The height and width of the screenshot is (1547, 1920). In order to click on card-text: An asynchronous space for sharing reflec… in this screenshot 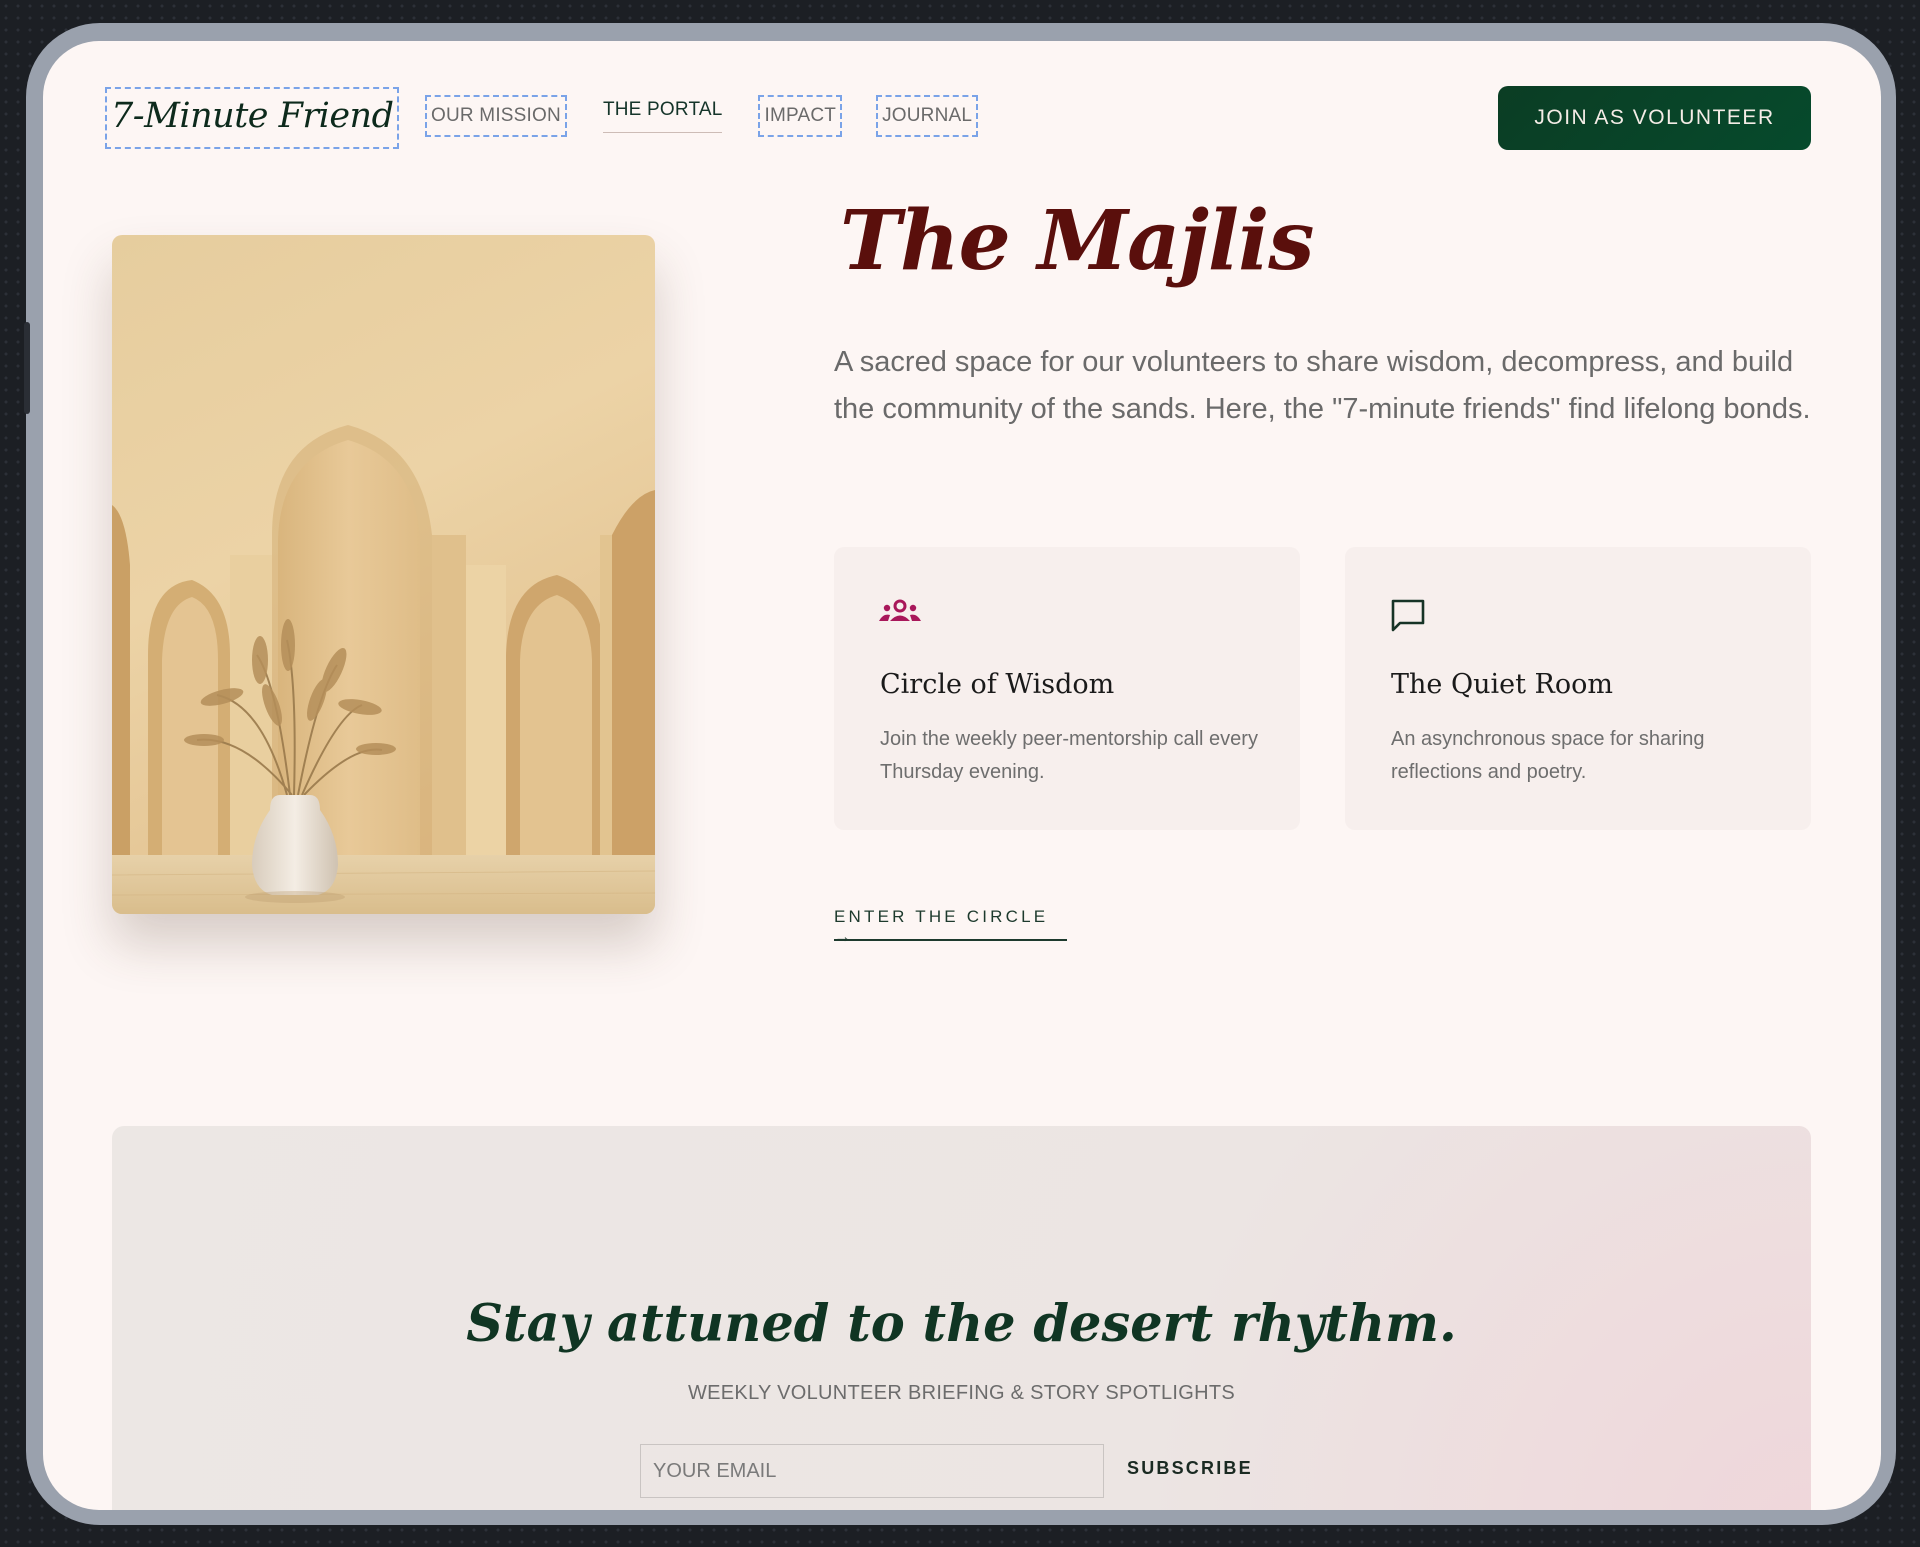, I will do `click(1548, 755)`.